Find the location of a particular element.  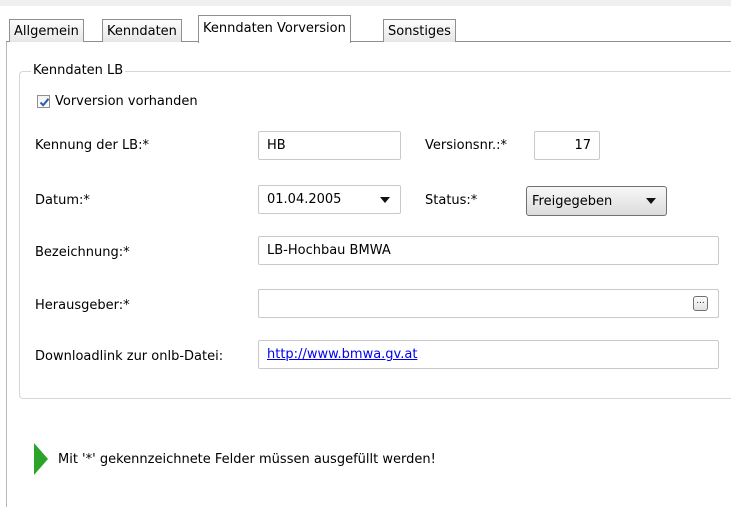

herausgeber-input is located at coordinates (488, 303).